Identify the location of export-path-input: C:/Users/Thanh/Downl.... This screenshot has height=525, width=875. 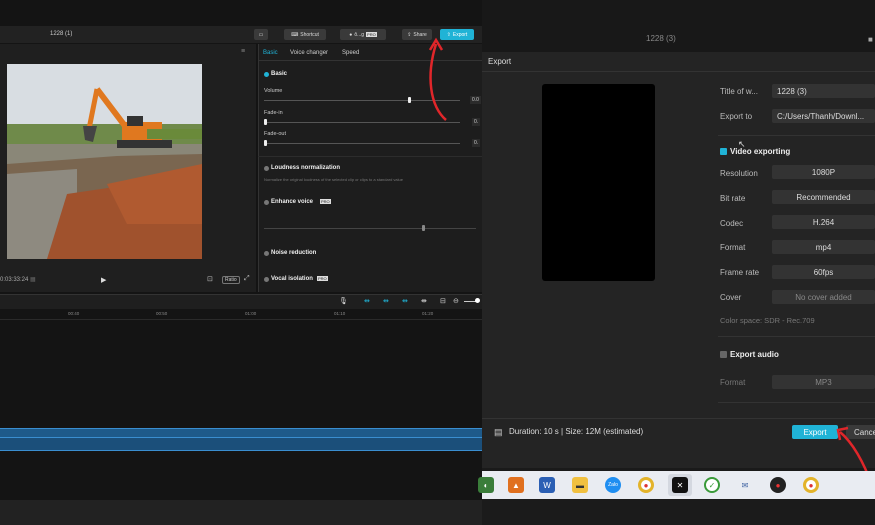
(823, 116).